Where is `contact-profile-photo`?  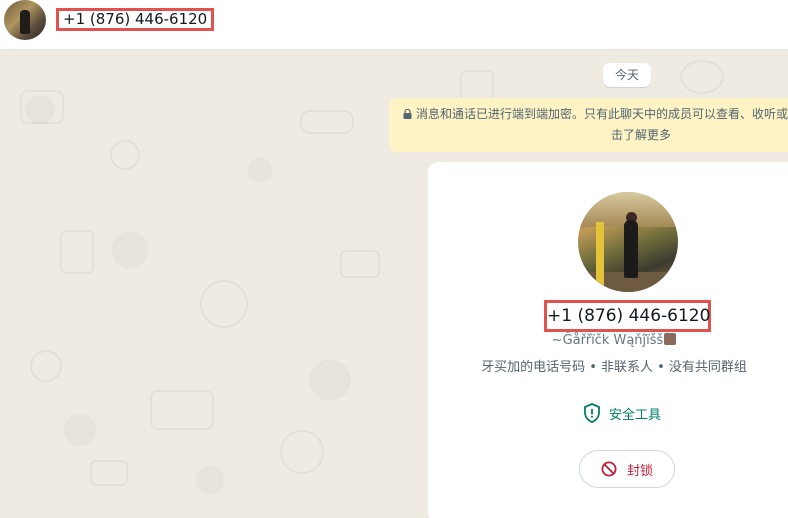
contact-profile-photo is located at coordinates (628, 242).